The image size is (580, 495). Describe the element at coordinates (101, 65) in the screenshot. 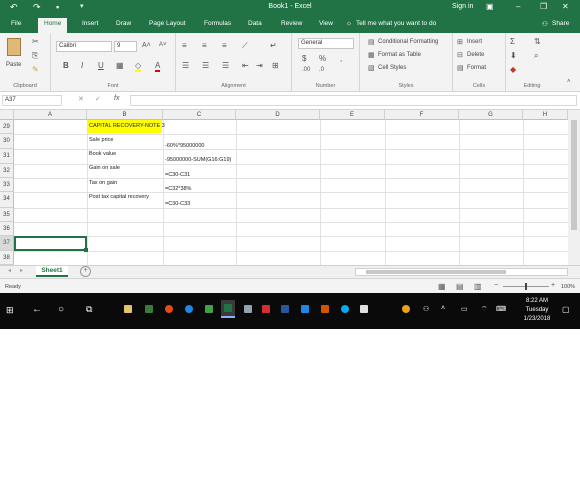

I see `underline-icon: U` at that location.